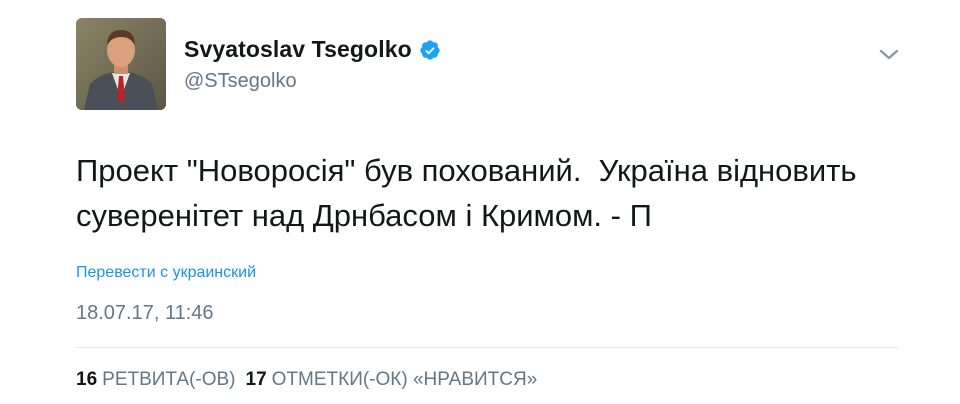 This screenshot has height=404, width=960. What do you see at coordinates (256, 379) in the screenshot?
I see `likes-count: 17` at bounding box center [256, 379].